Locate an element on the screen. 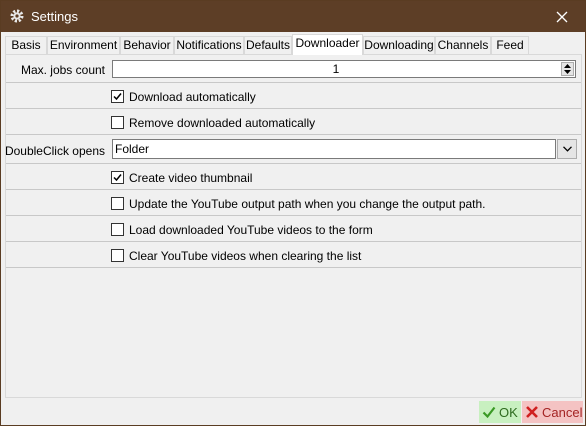 The width and height of the screenshot is (586, 426). load-yt-videos-checkbox is located at coordinates (117, 229).